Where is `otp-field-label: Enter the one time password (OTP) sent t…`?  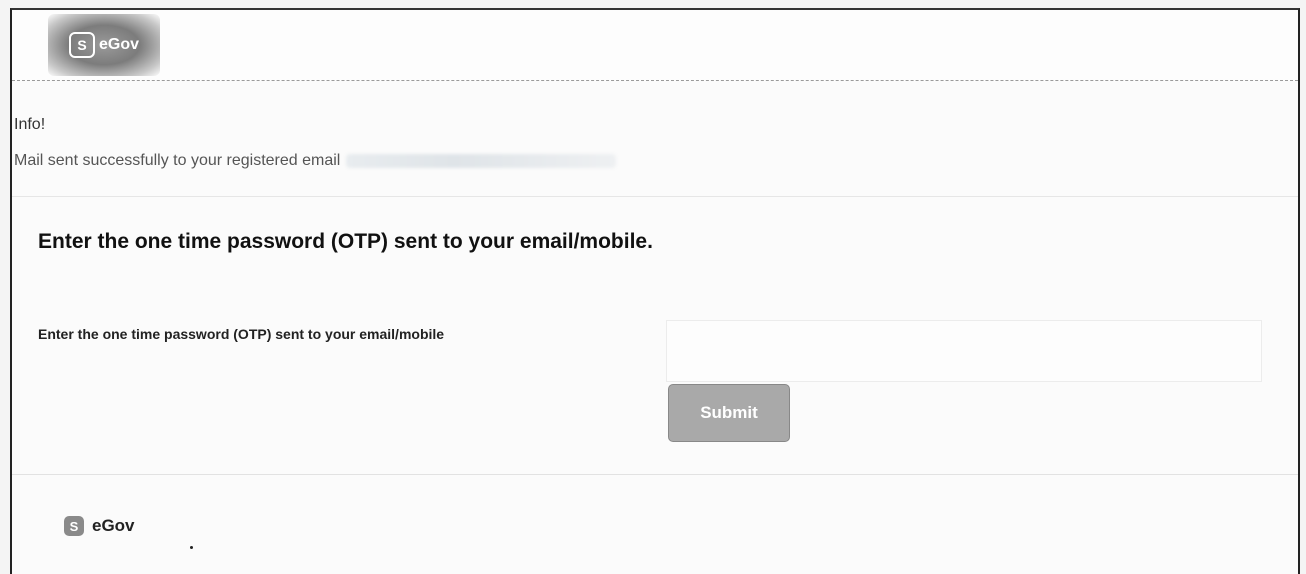 otp-field-label: Enter the one time password (OTP) sent t… is located at coordinates (241, 334).